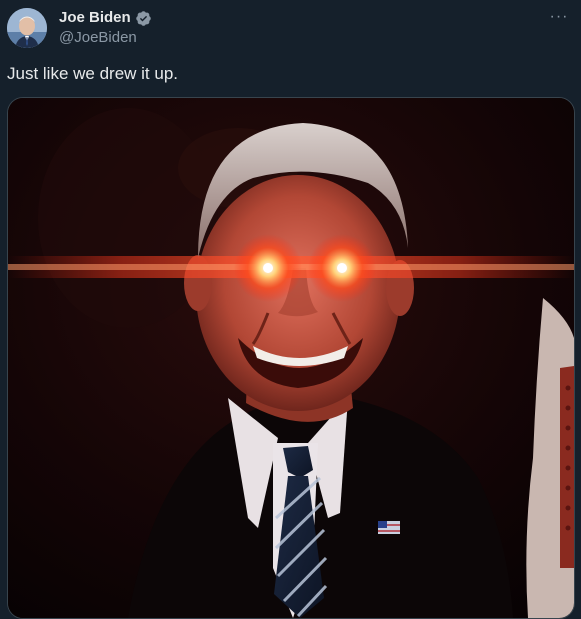 This screenshot has height=619, width=581. I want to click on more-options-button: ···, so click(559, 17).